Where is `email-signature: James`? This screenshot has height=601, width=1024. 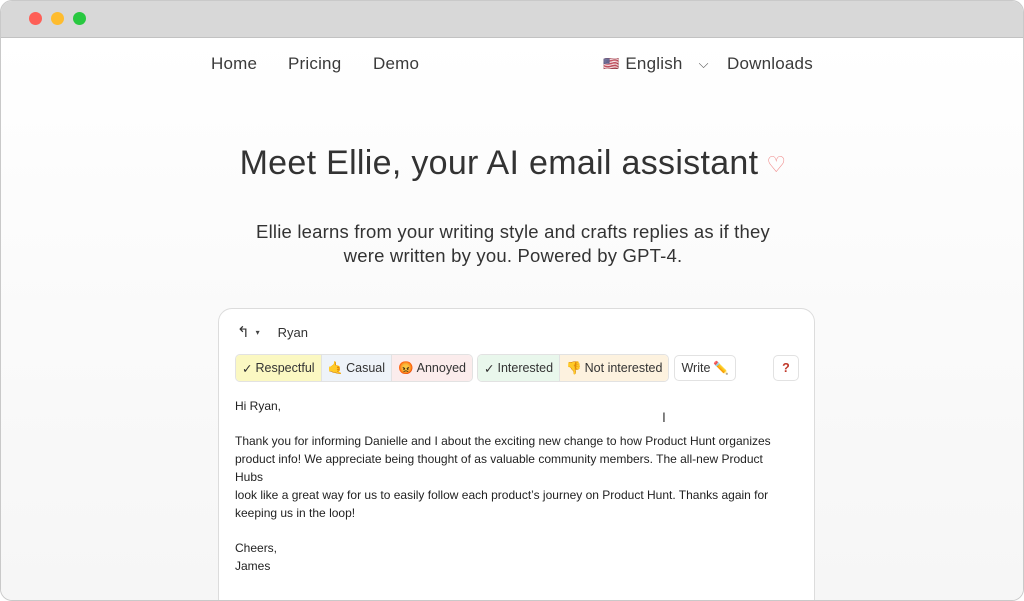 email-signature: James is located at coordinates (253, 566).